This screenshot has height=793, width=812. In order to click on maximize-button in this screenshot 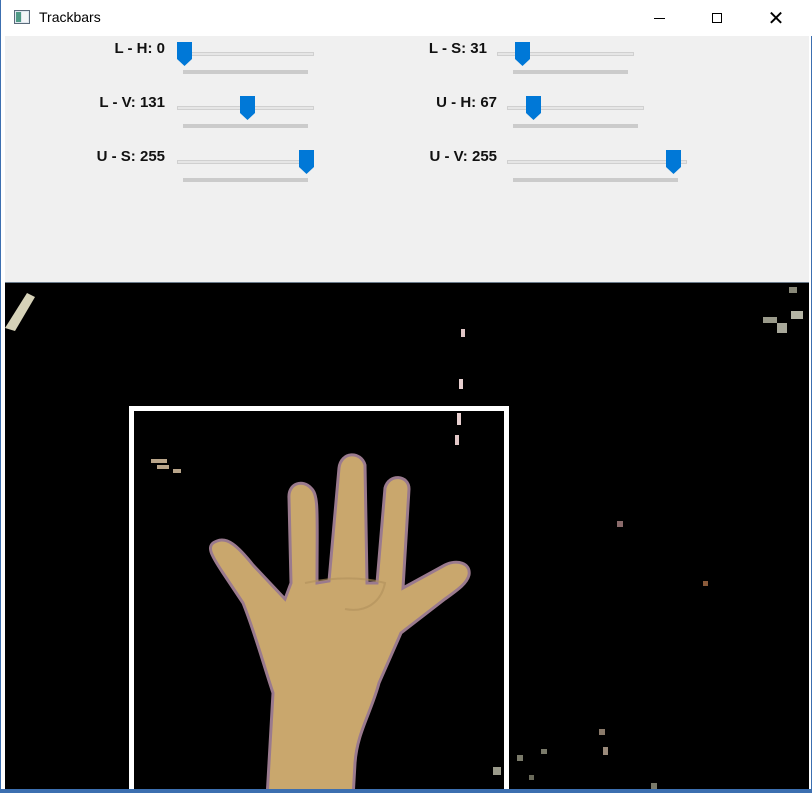, I will do `click(717, 18)`.